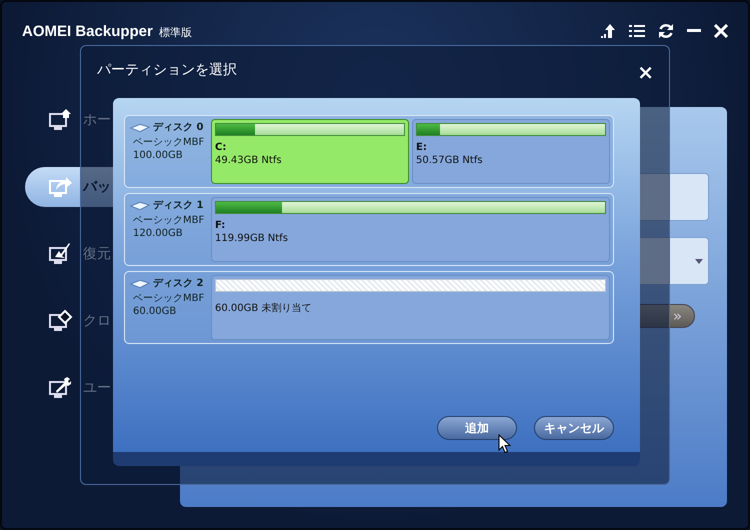  What do you see at coordinates (175, 32) in the screenshot?
I see `edition-label: 標準版` at bounding box center [175, 32].